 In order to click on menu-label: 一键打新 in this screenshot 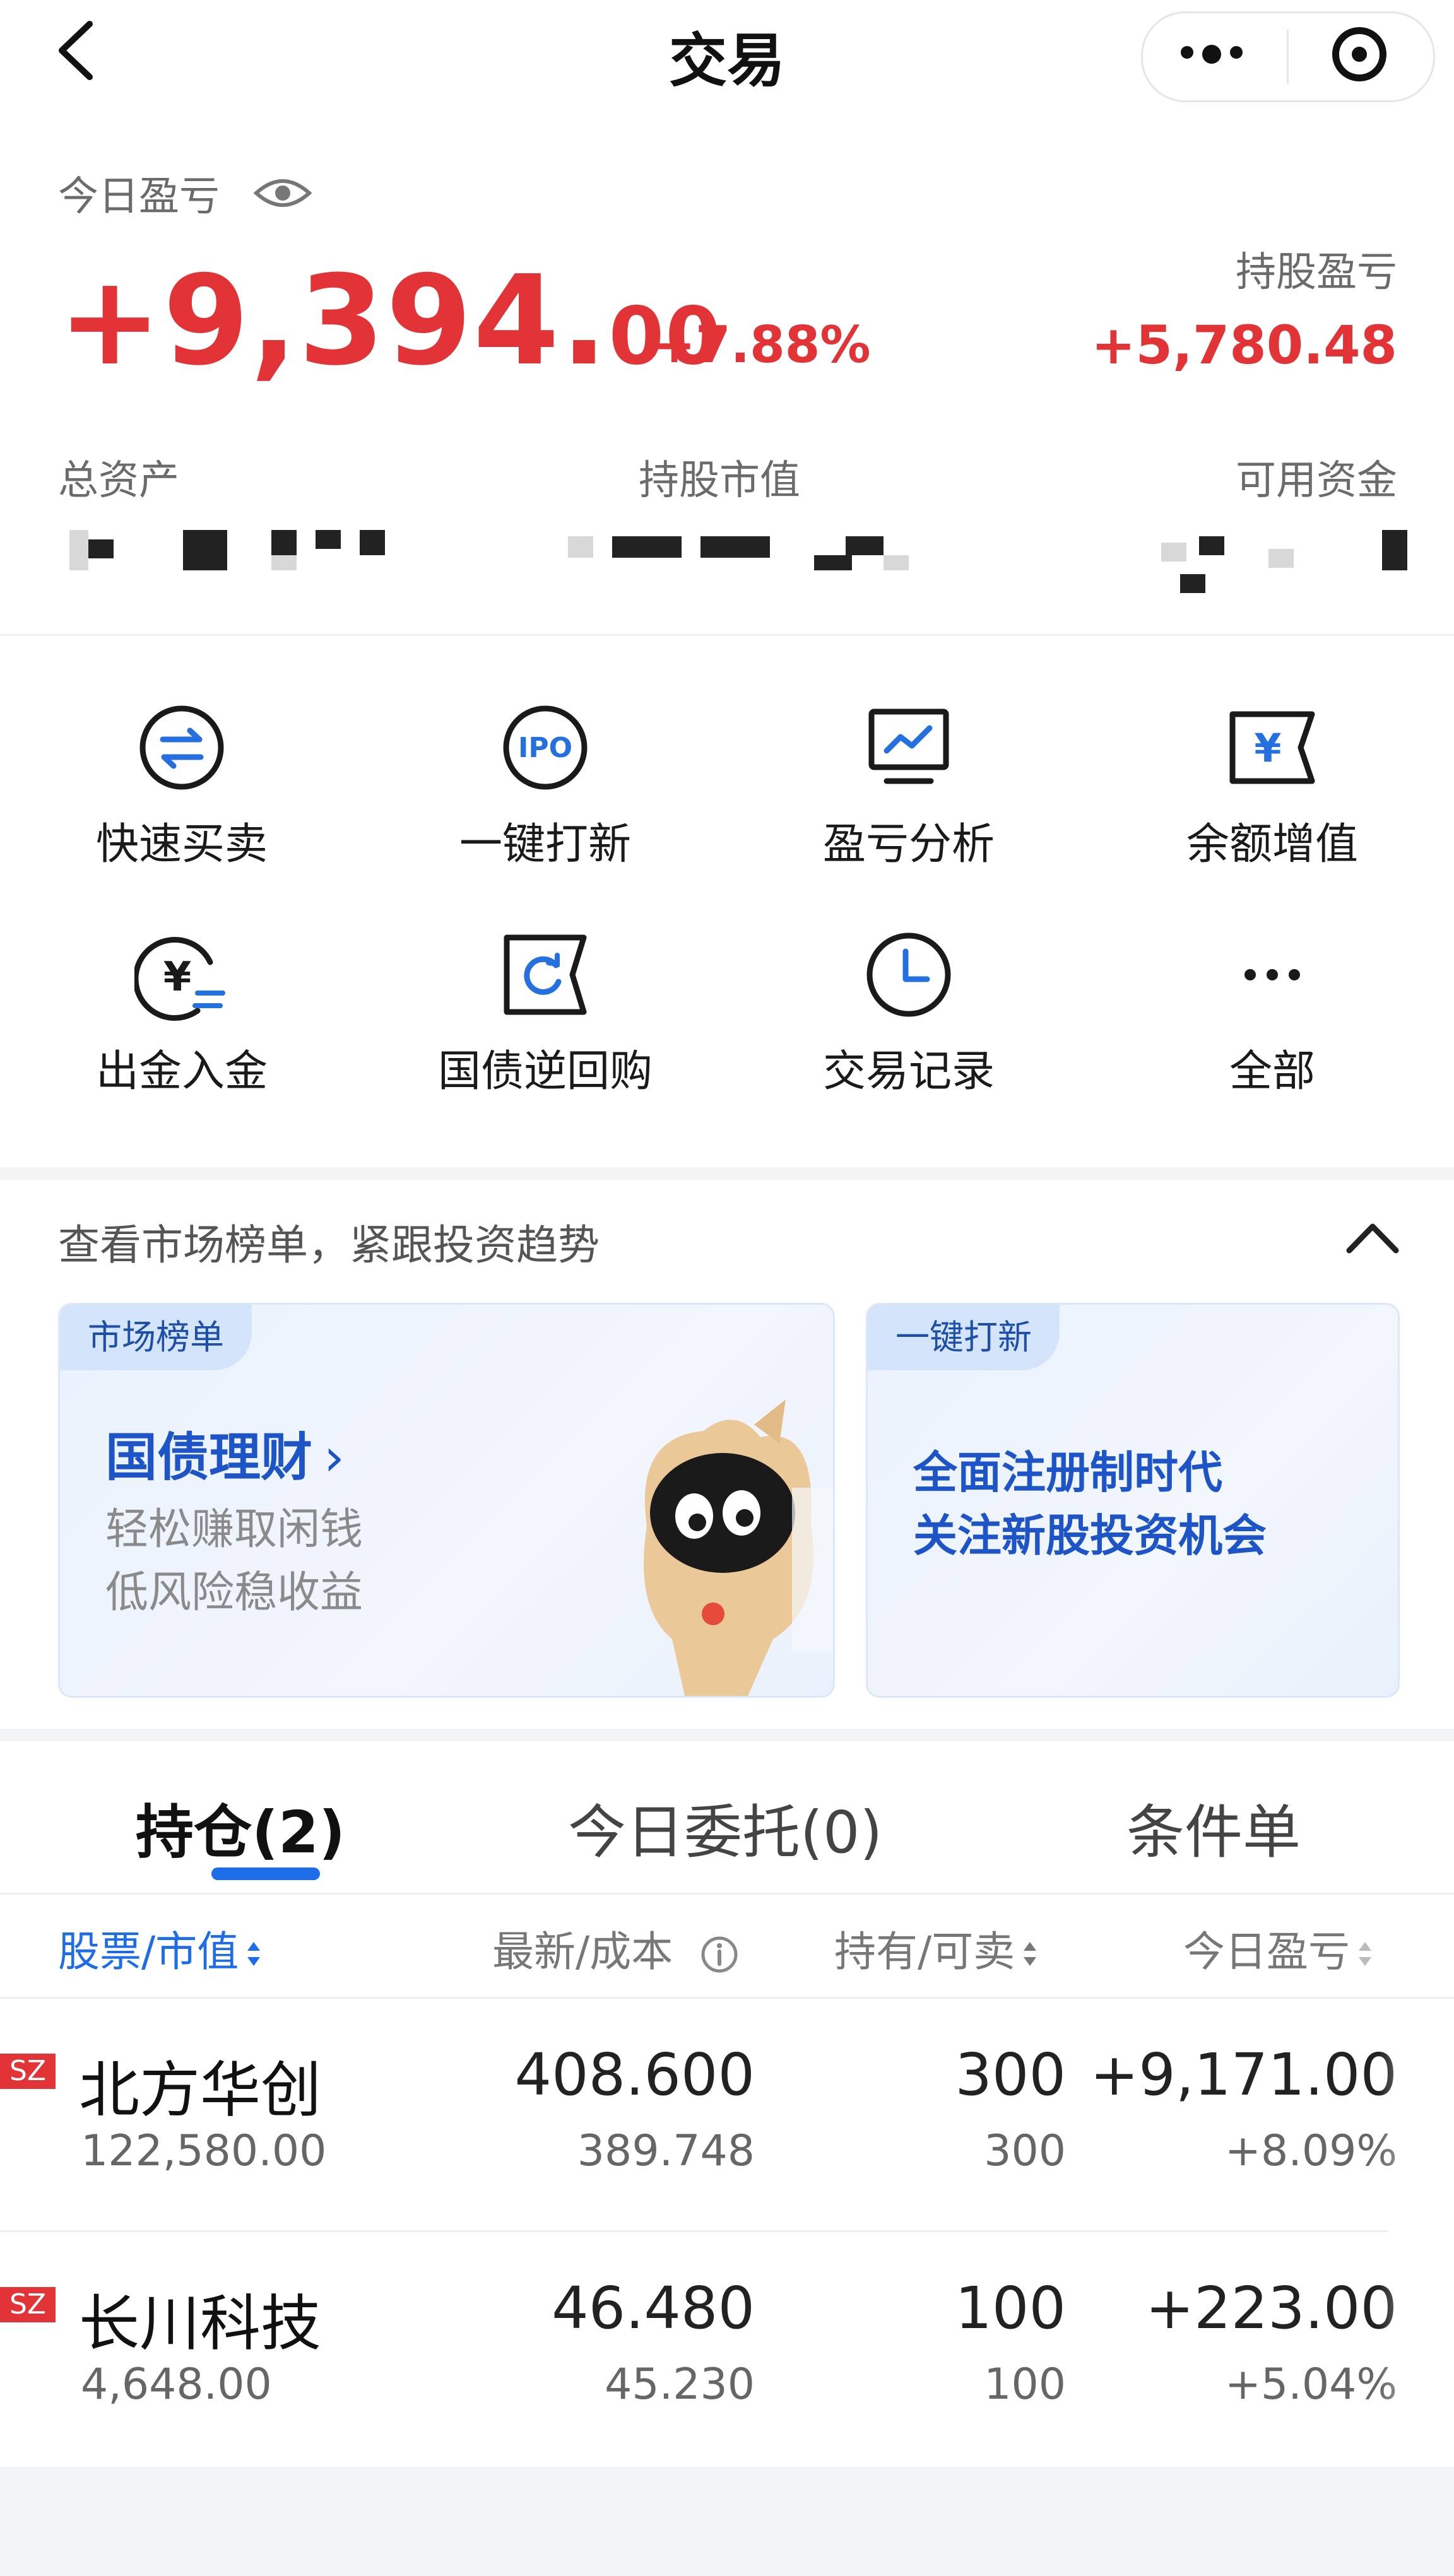, I will do `click(545, 845)`.